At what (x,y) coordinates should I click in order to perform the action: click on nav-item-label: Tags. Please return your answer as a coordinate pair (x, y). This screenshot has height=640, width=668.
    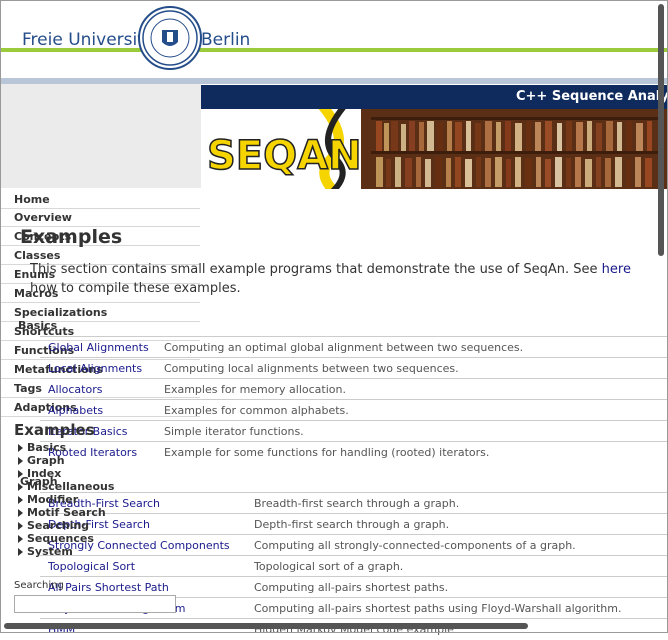
    Looking at the image, I should click on (28, 388).